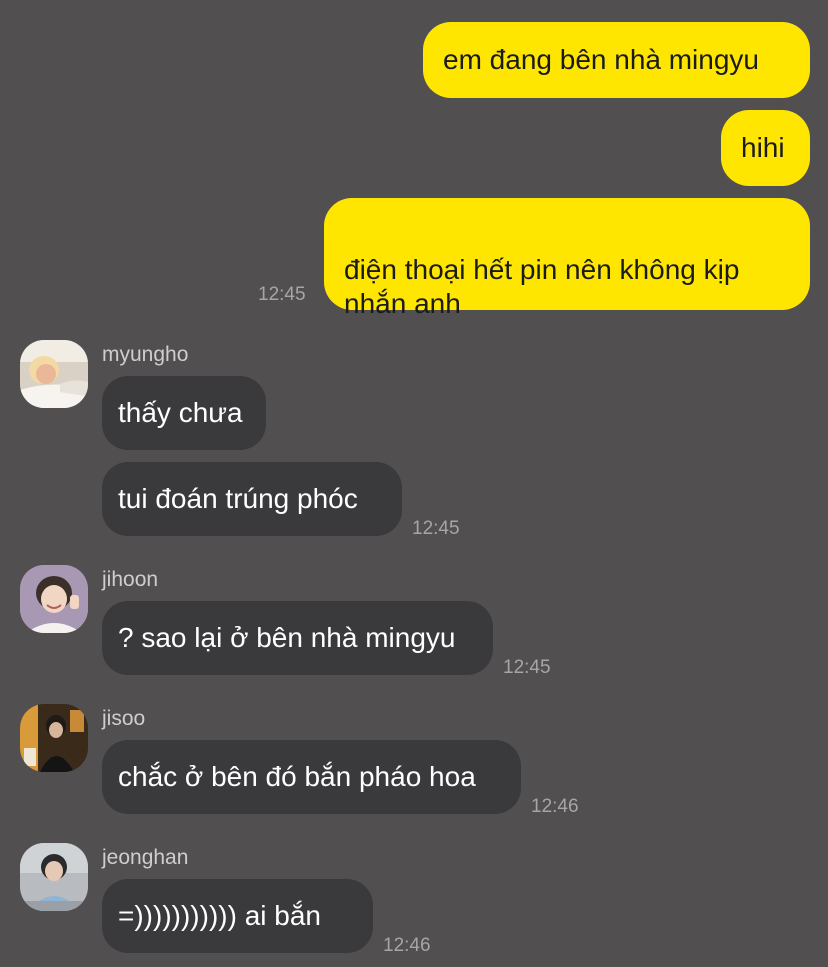  I want to click on person-outdoors-avatar-icon, so click(54, 877).